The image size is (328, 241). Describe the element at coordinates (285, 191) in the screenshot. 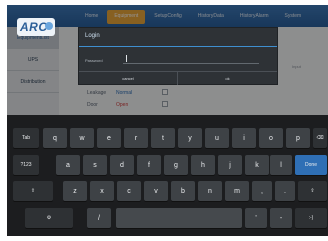

I see `key-period: .` at that location.